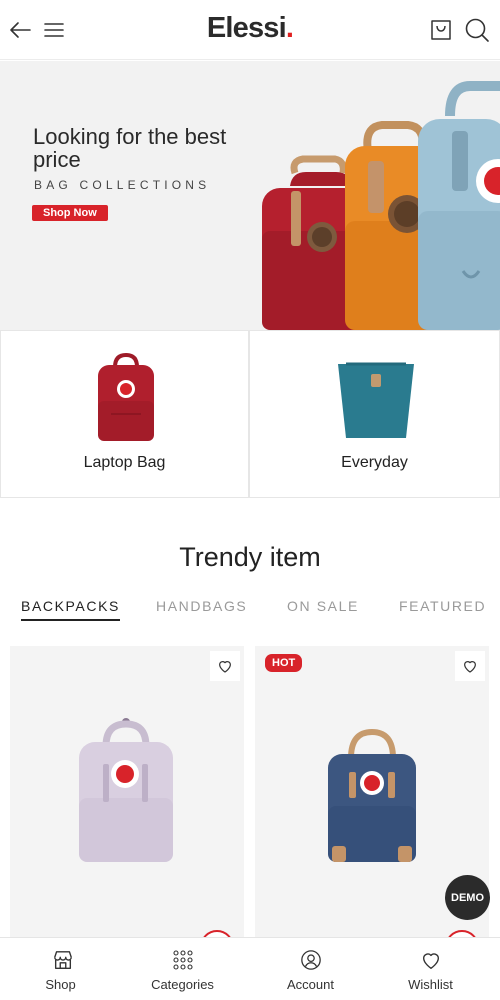 This screenshot has height=1000, width=500. What do you see at coordinates (374, 462) in the screenshot?
I see `category-label: Everyday` at bounding box center [374, 462].